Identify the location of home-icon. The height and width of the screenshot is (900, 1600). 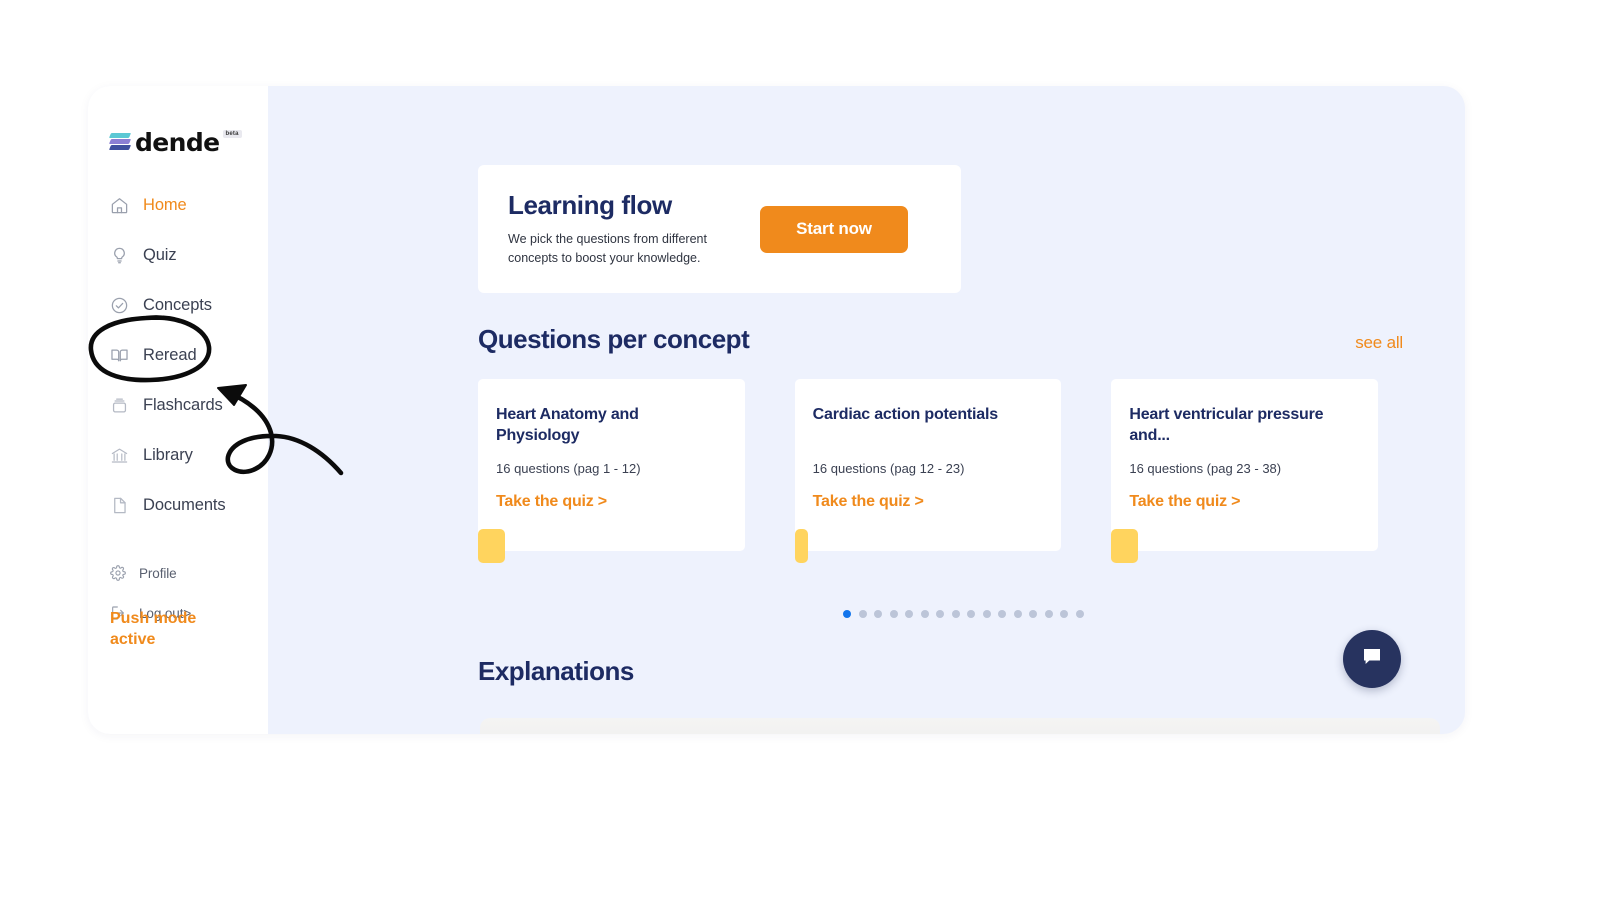
(119, 205).